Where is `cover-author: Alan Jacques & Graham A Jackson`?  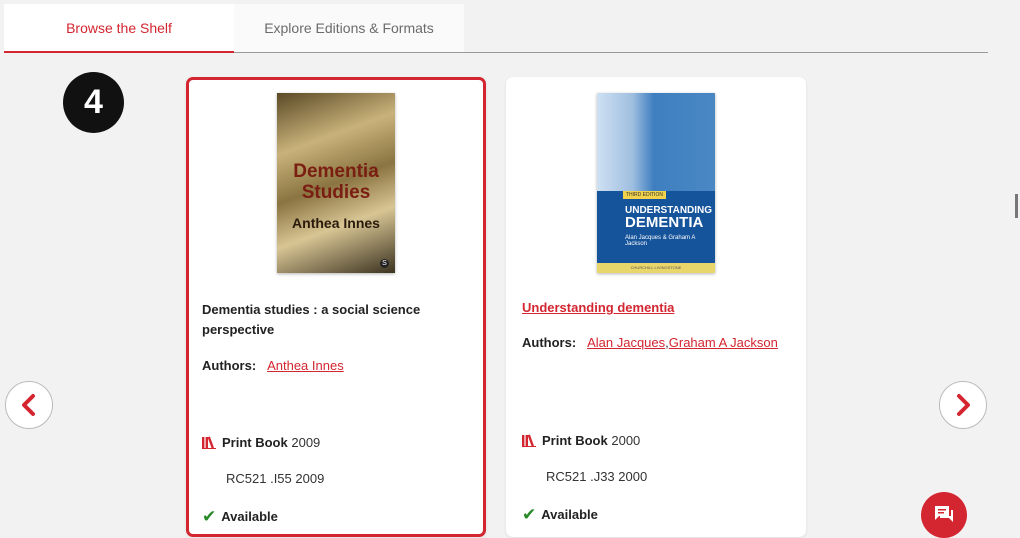 cover-author: Alan Jacques & Graham A Jackson is located at coordinates (660, 241).